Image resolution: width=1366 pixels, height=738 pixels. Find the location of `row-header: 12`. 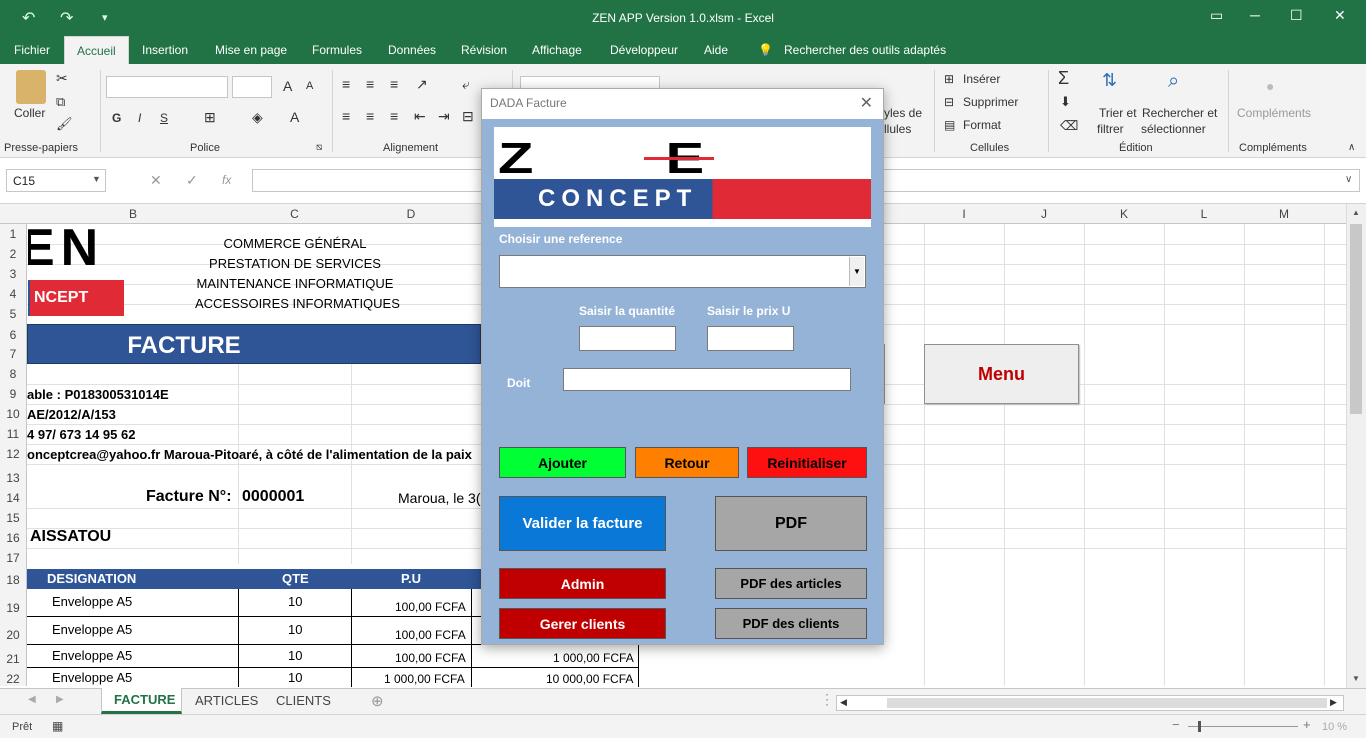

row-header: 12 is located at coordinates (13, 454).